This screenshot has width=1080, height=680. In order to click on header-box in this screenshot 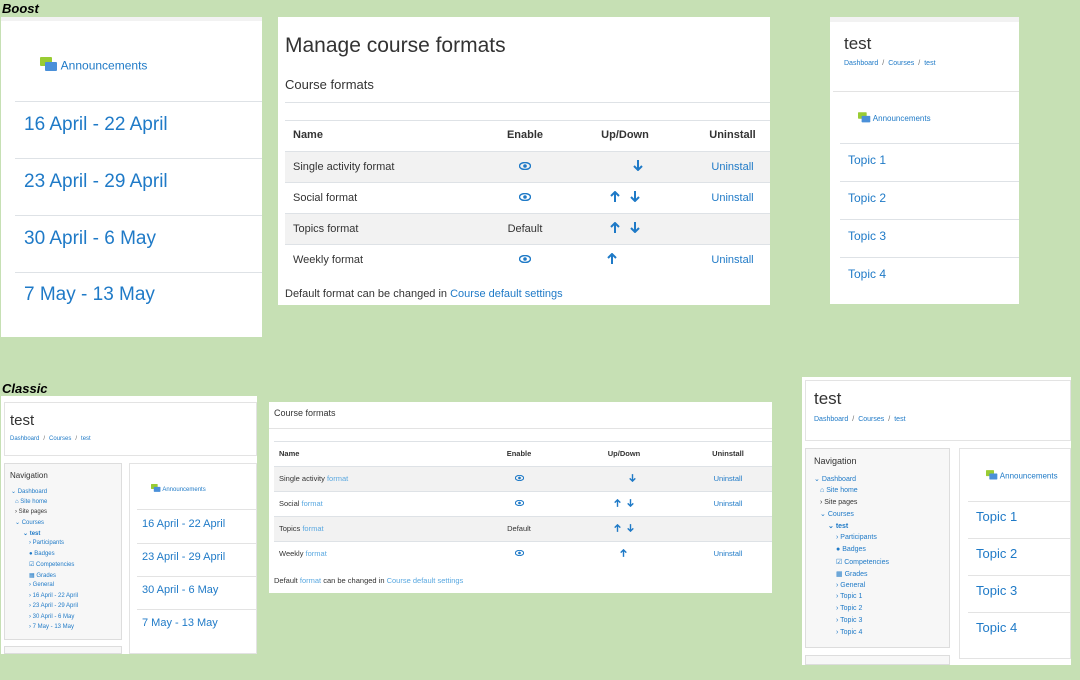, I will do `click(938, 410)`.